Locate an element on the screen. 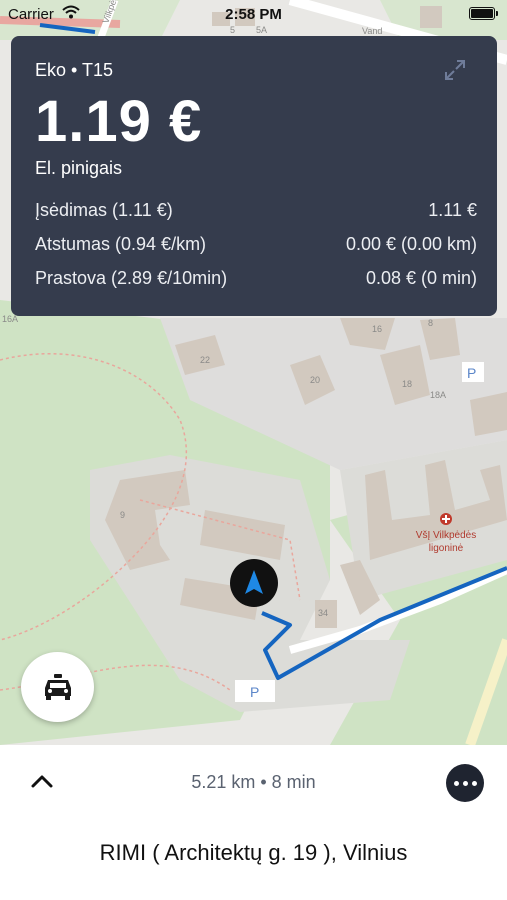 The image size is (507, 900). battery-icon is located at coordinates (483, 13).